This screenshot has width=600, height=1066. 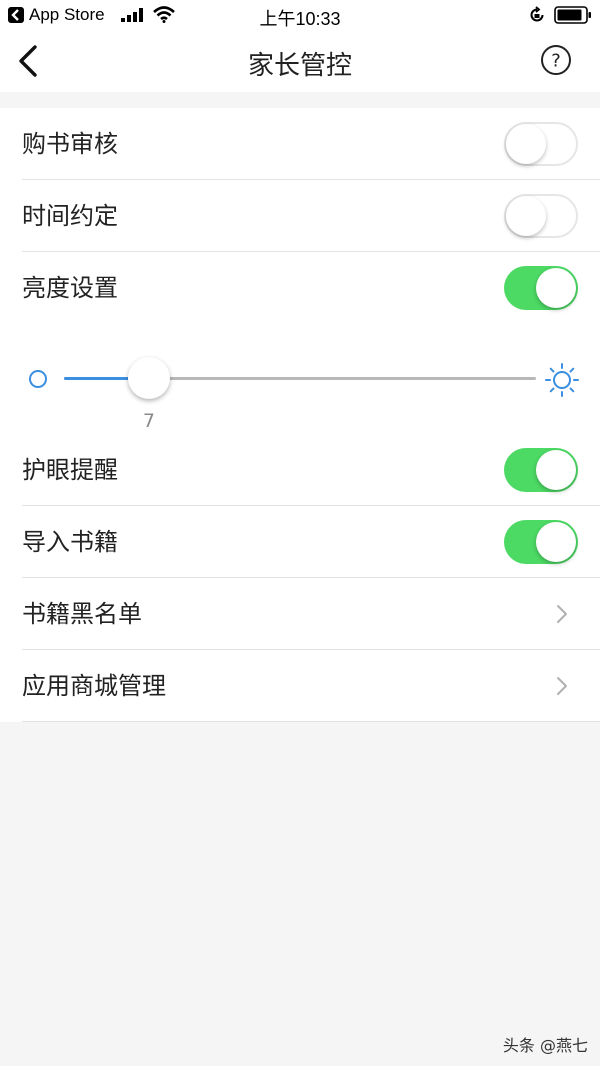 I want to click on divider, so click(x=311, y=721).